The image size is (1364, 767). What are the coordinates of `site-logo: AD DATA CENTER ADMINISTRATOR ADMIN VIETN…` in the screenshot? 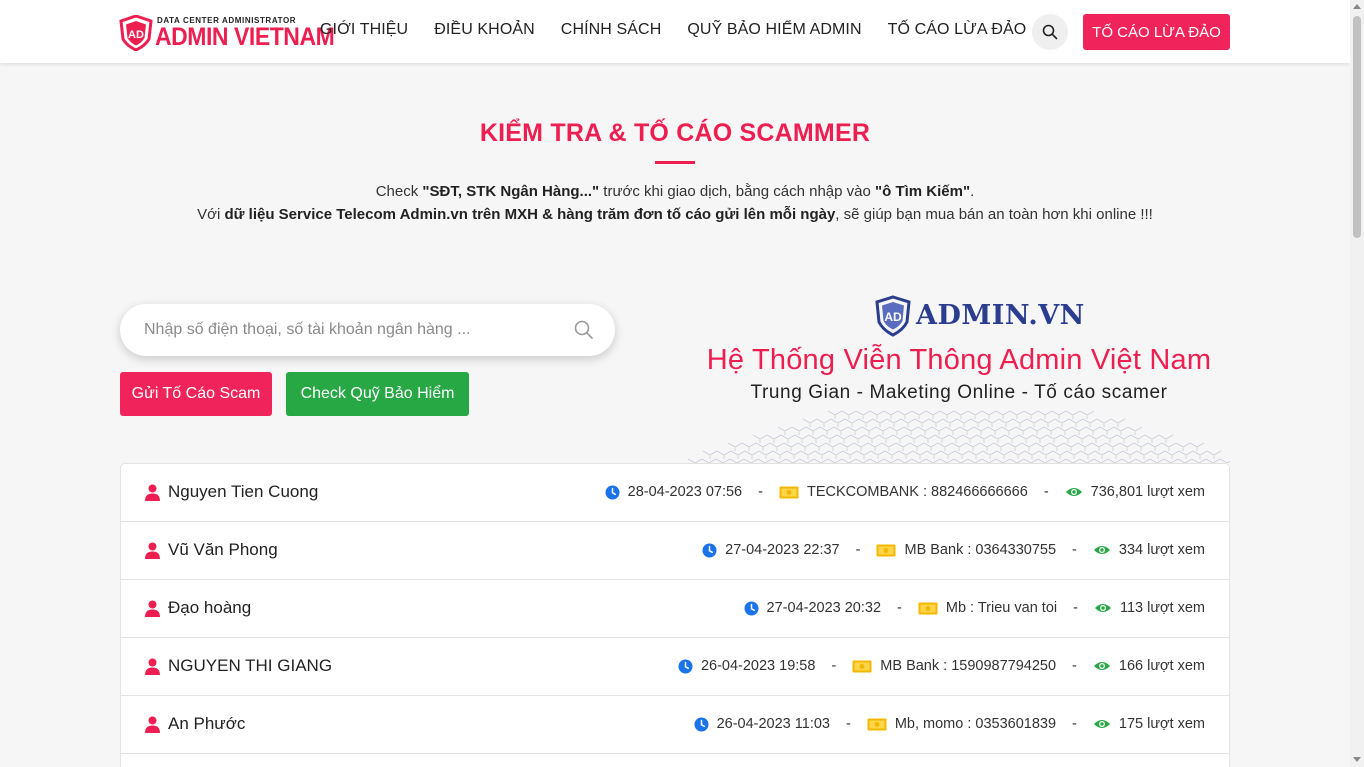 It's located at (227, 33).